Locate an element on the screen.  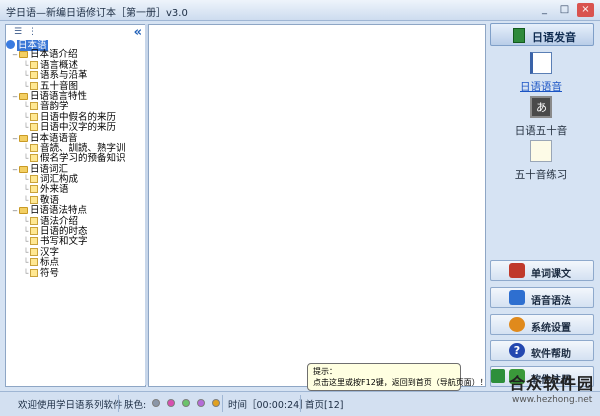
tree-view-icon: ⋮ is located at coordinates (34, 32).